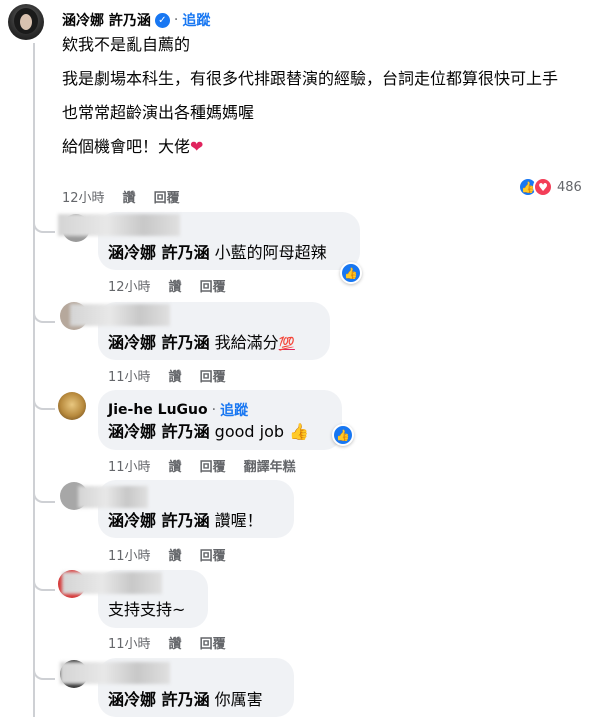  What do you see at coordinates (200, 331) in the screenshot?
I see `reply-bubble: 涵冷娜 許乃涵 我給滿分💯` at bounding box center [200, 331].